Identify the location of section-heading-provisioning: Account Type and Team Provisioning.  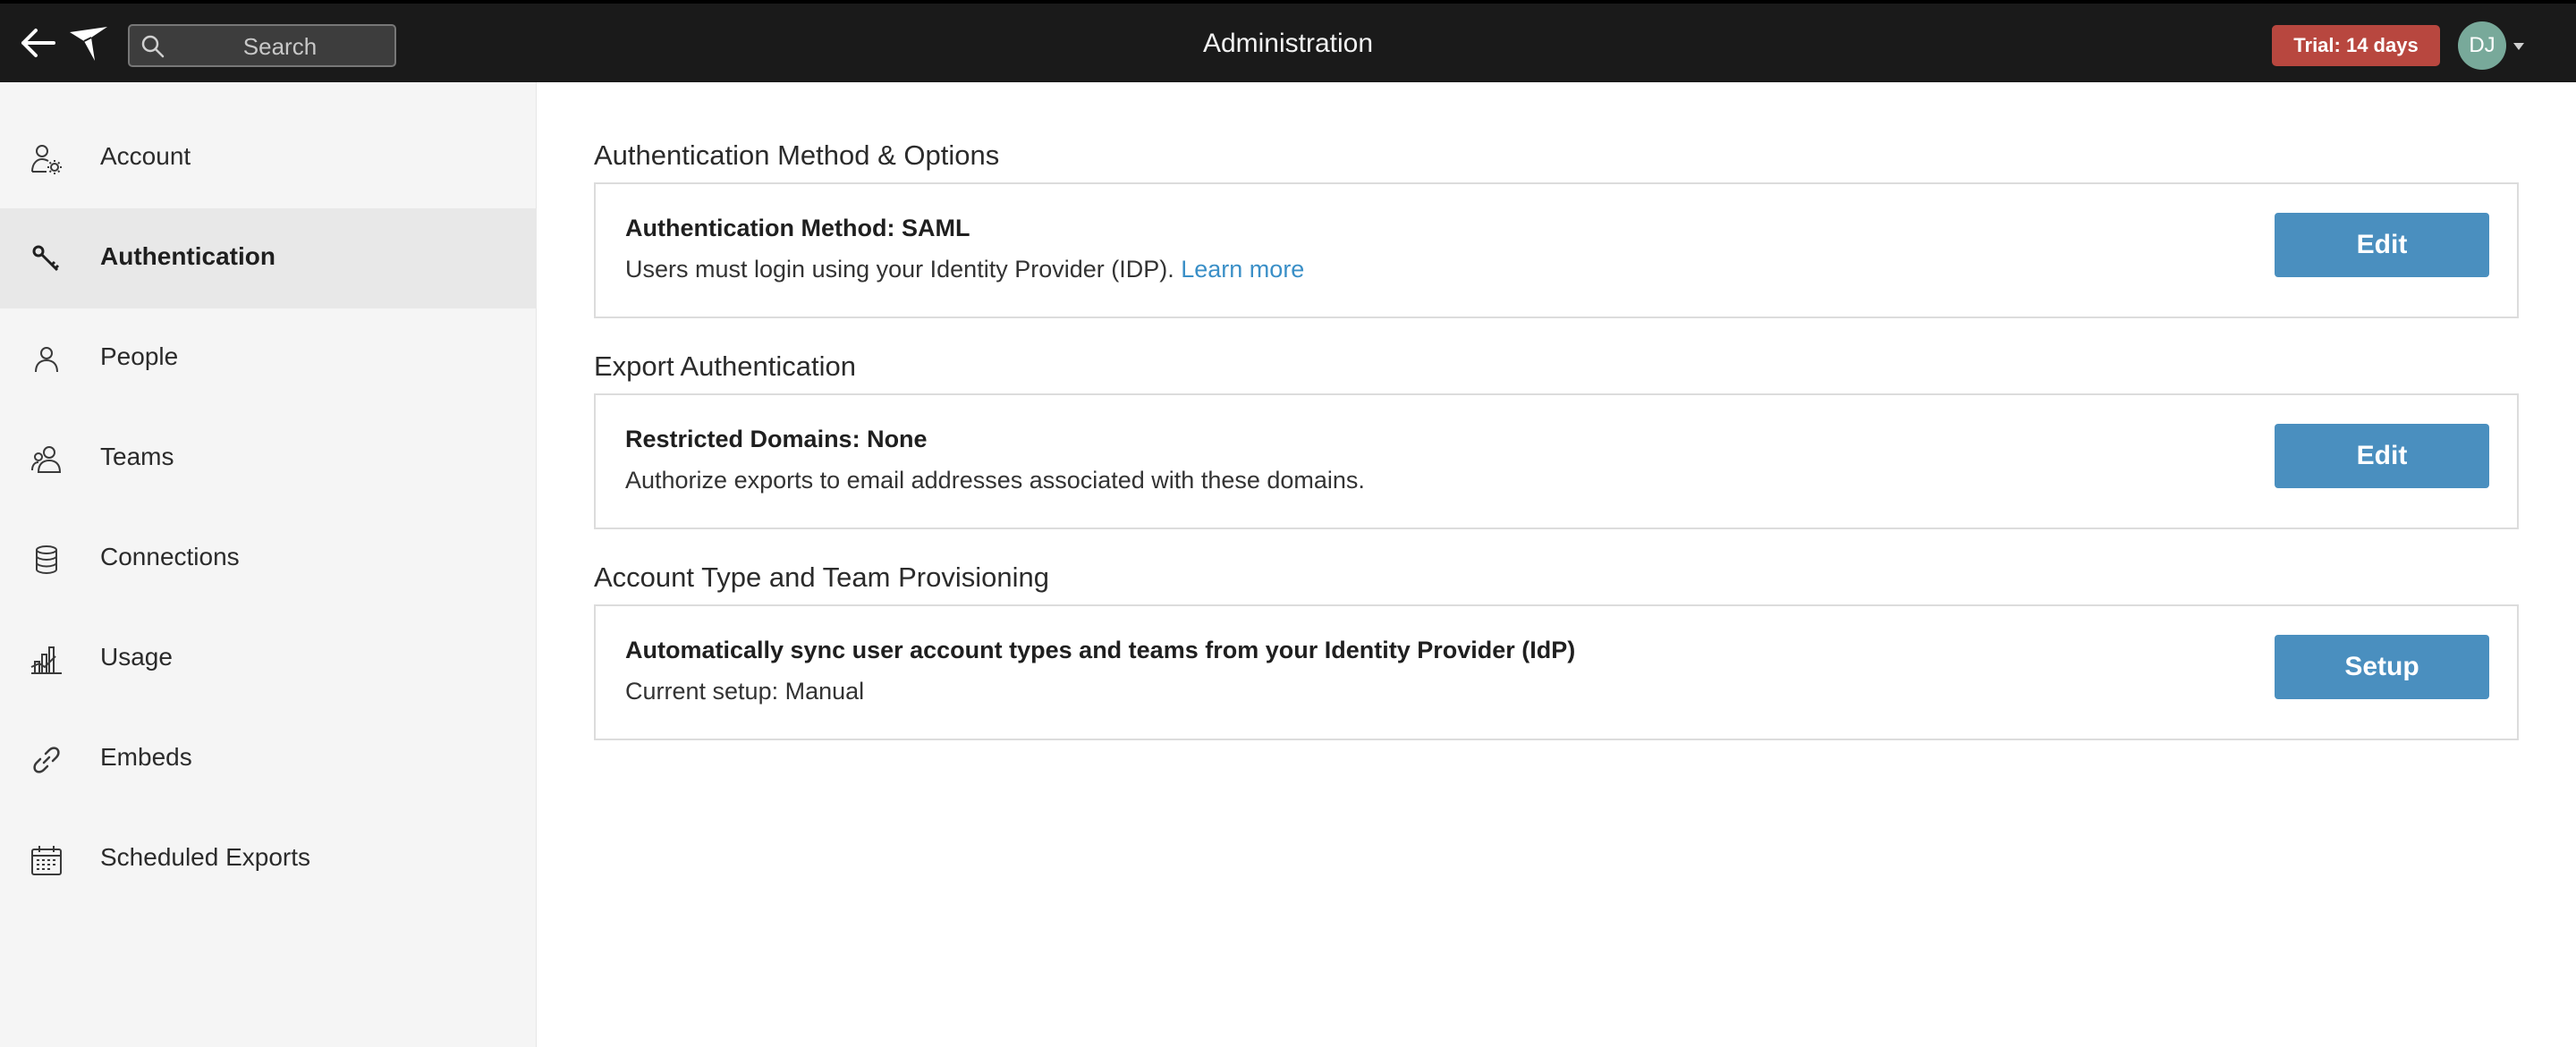
(821, 577).